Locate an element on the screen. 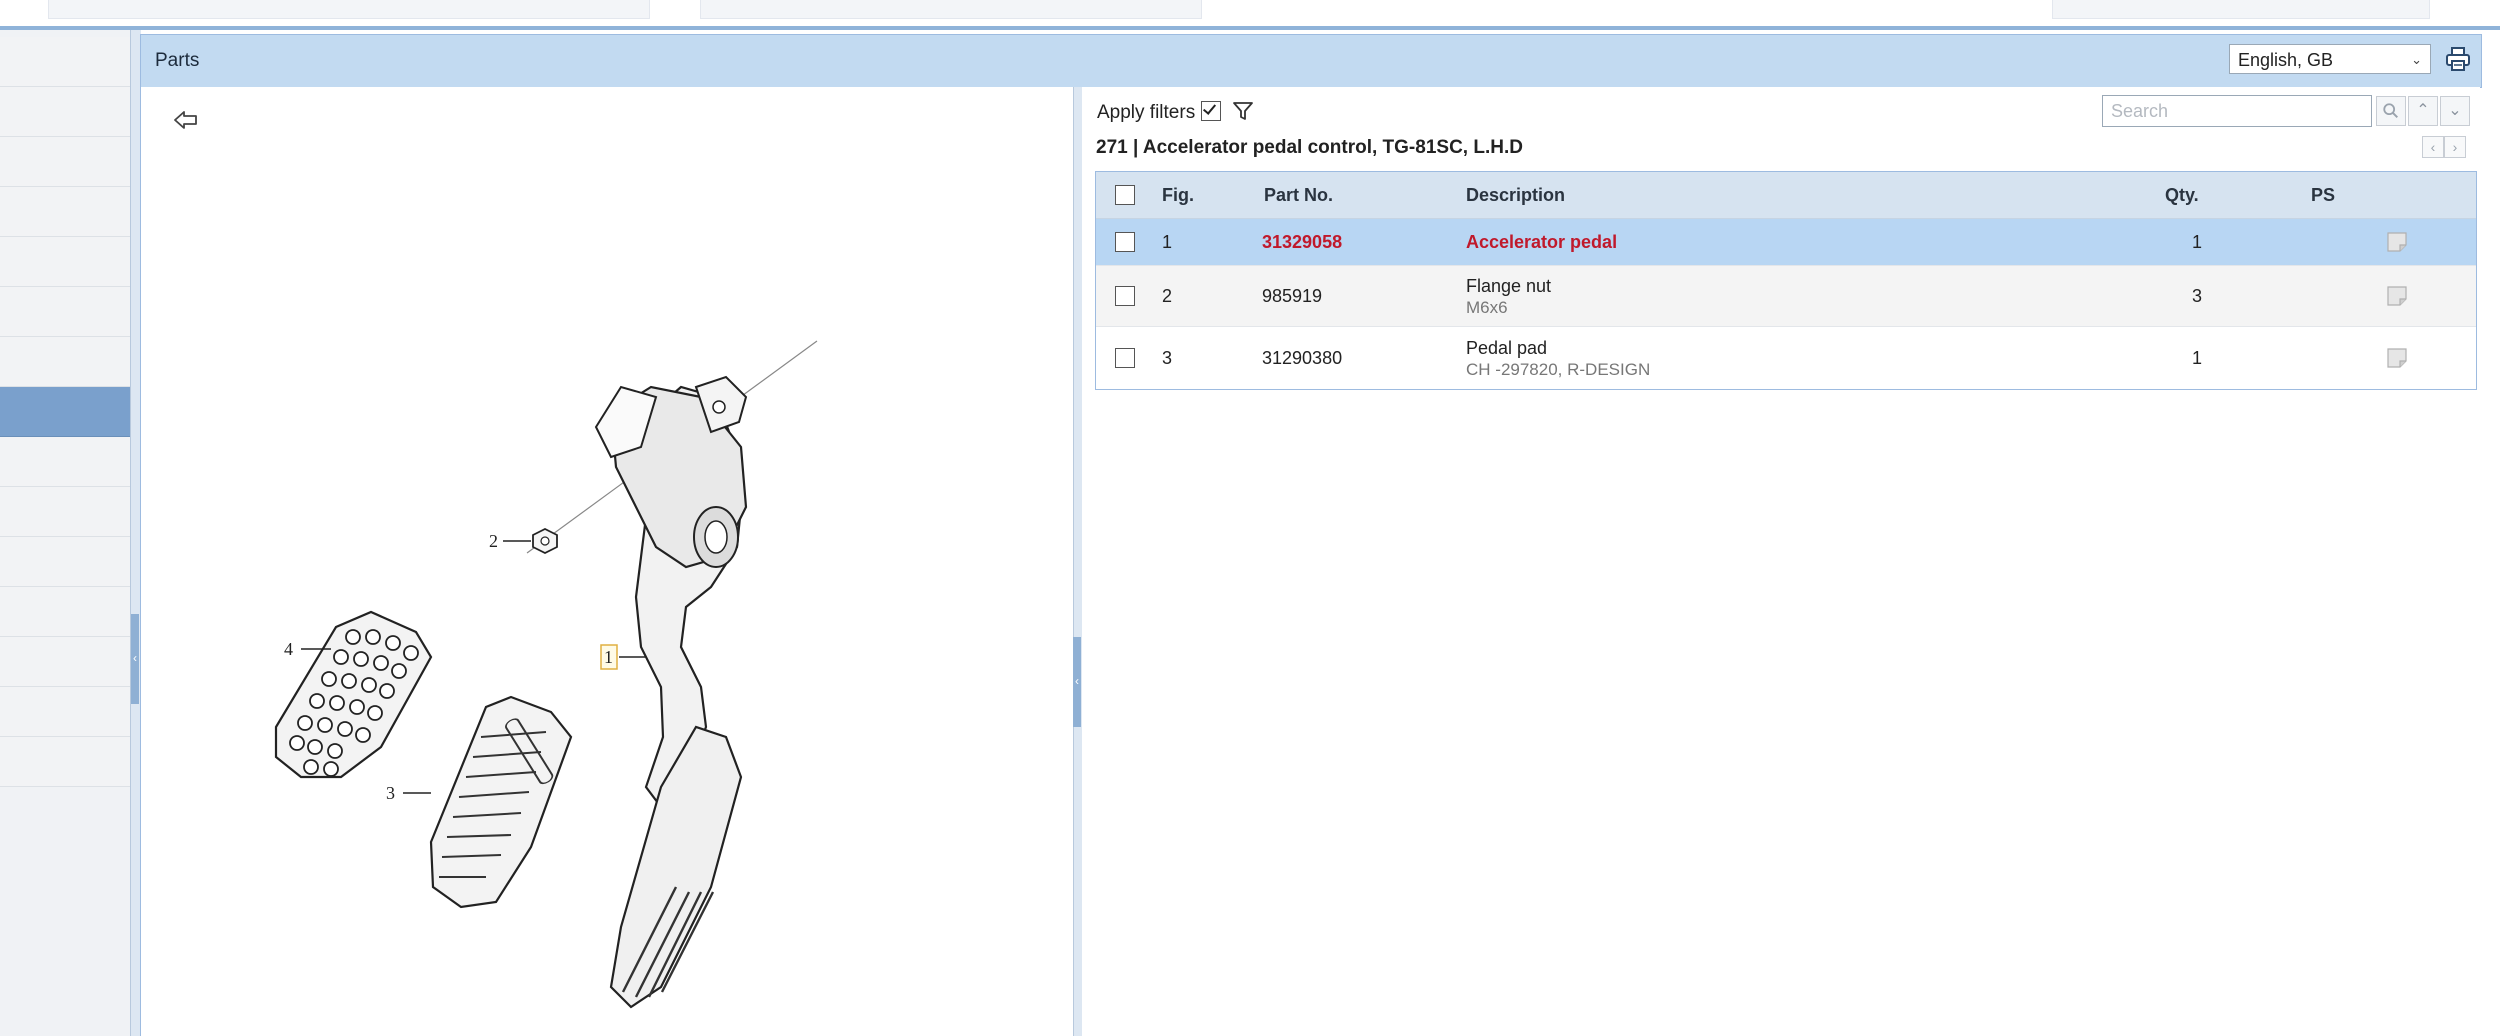  table-header: Fig. Part No. Description Qty. PS is located at coordinates (1786, 195).